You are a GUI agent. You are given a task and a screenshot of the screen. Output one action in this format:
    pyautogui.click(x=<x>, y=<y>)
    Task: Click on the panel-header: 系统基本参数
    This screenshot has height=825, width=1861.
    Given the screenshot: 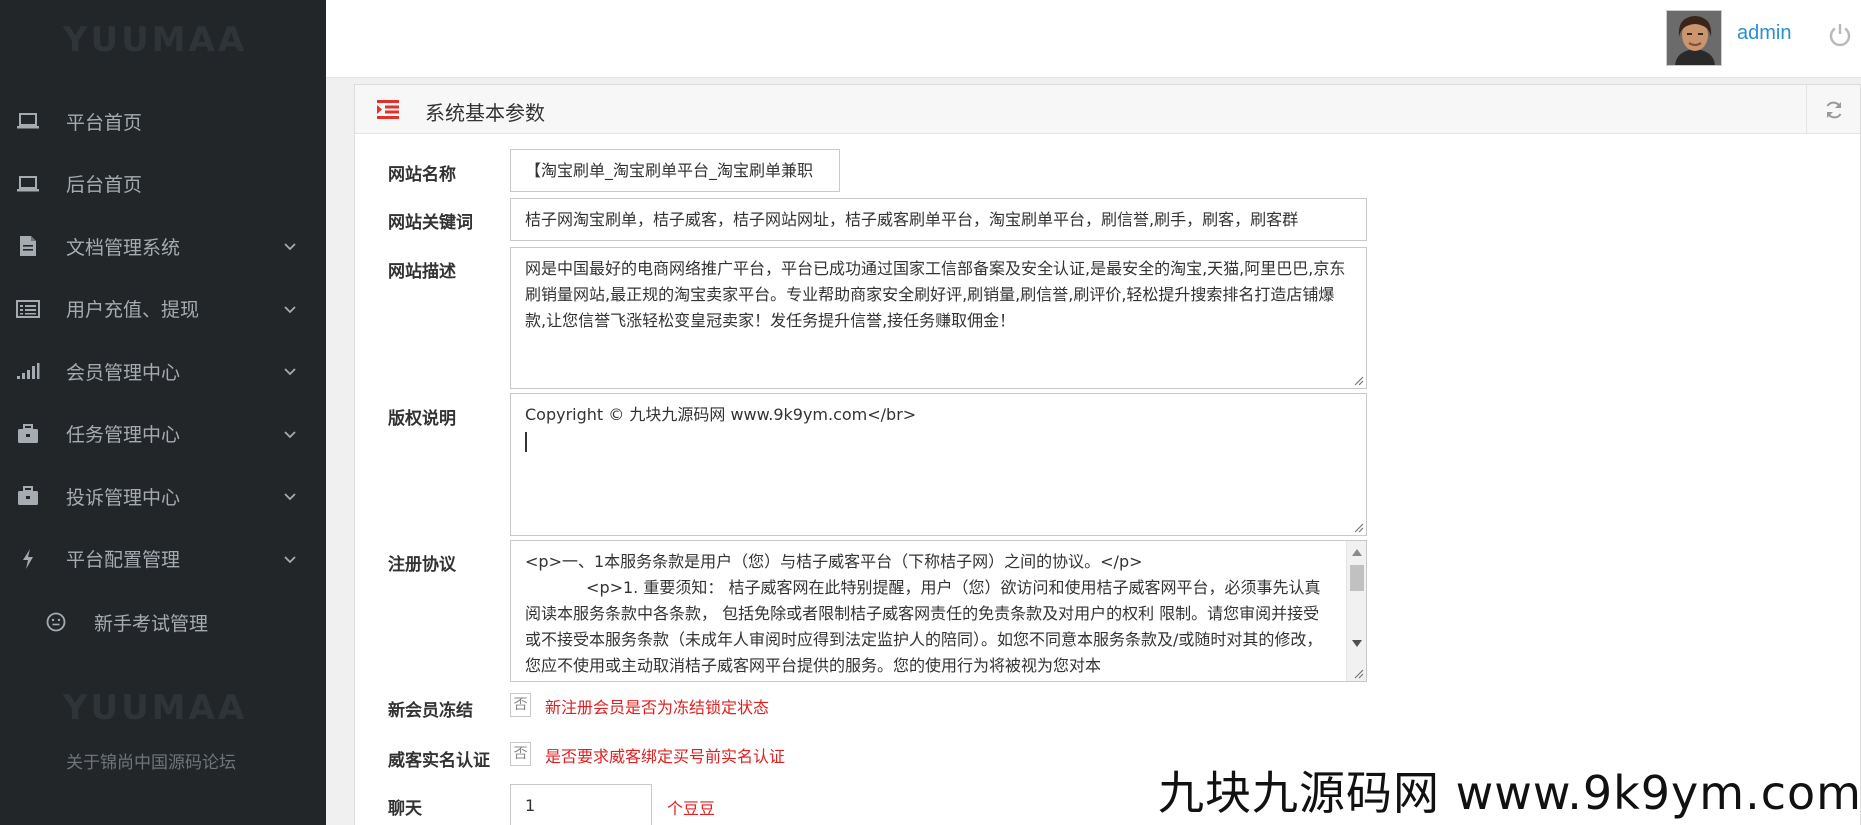 What is the action you would take?
    pyautogui.click(x=1107, y=109)
    